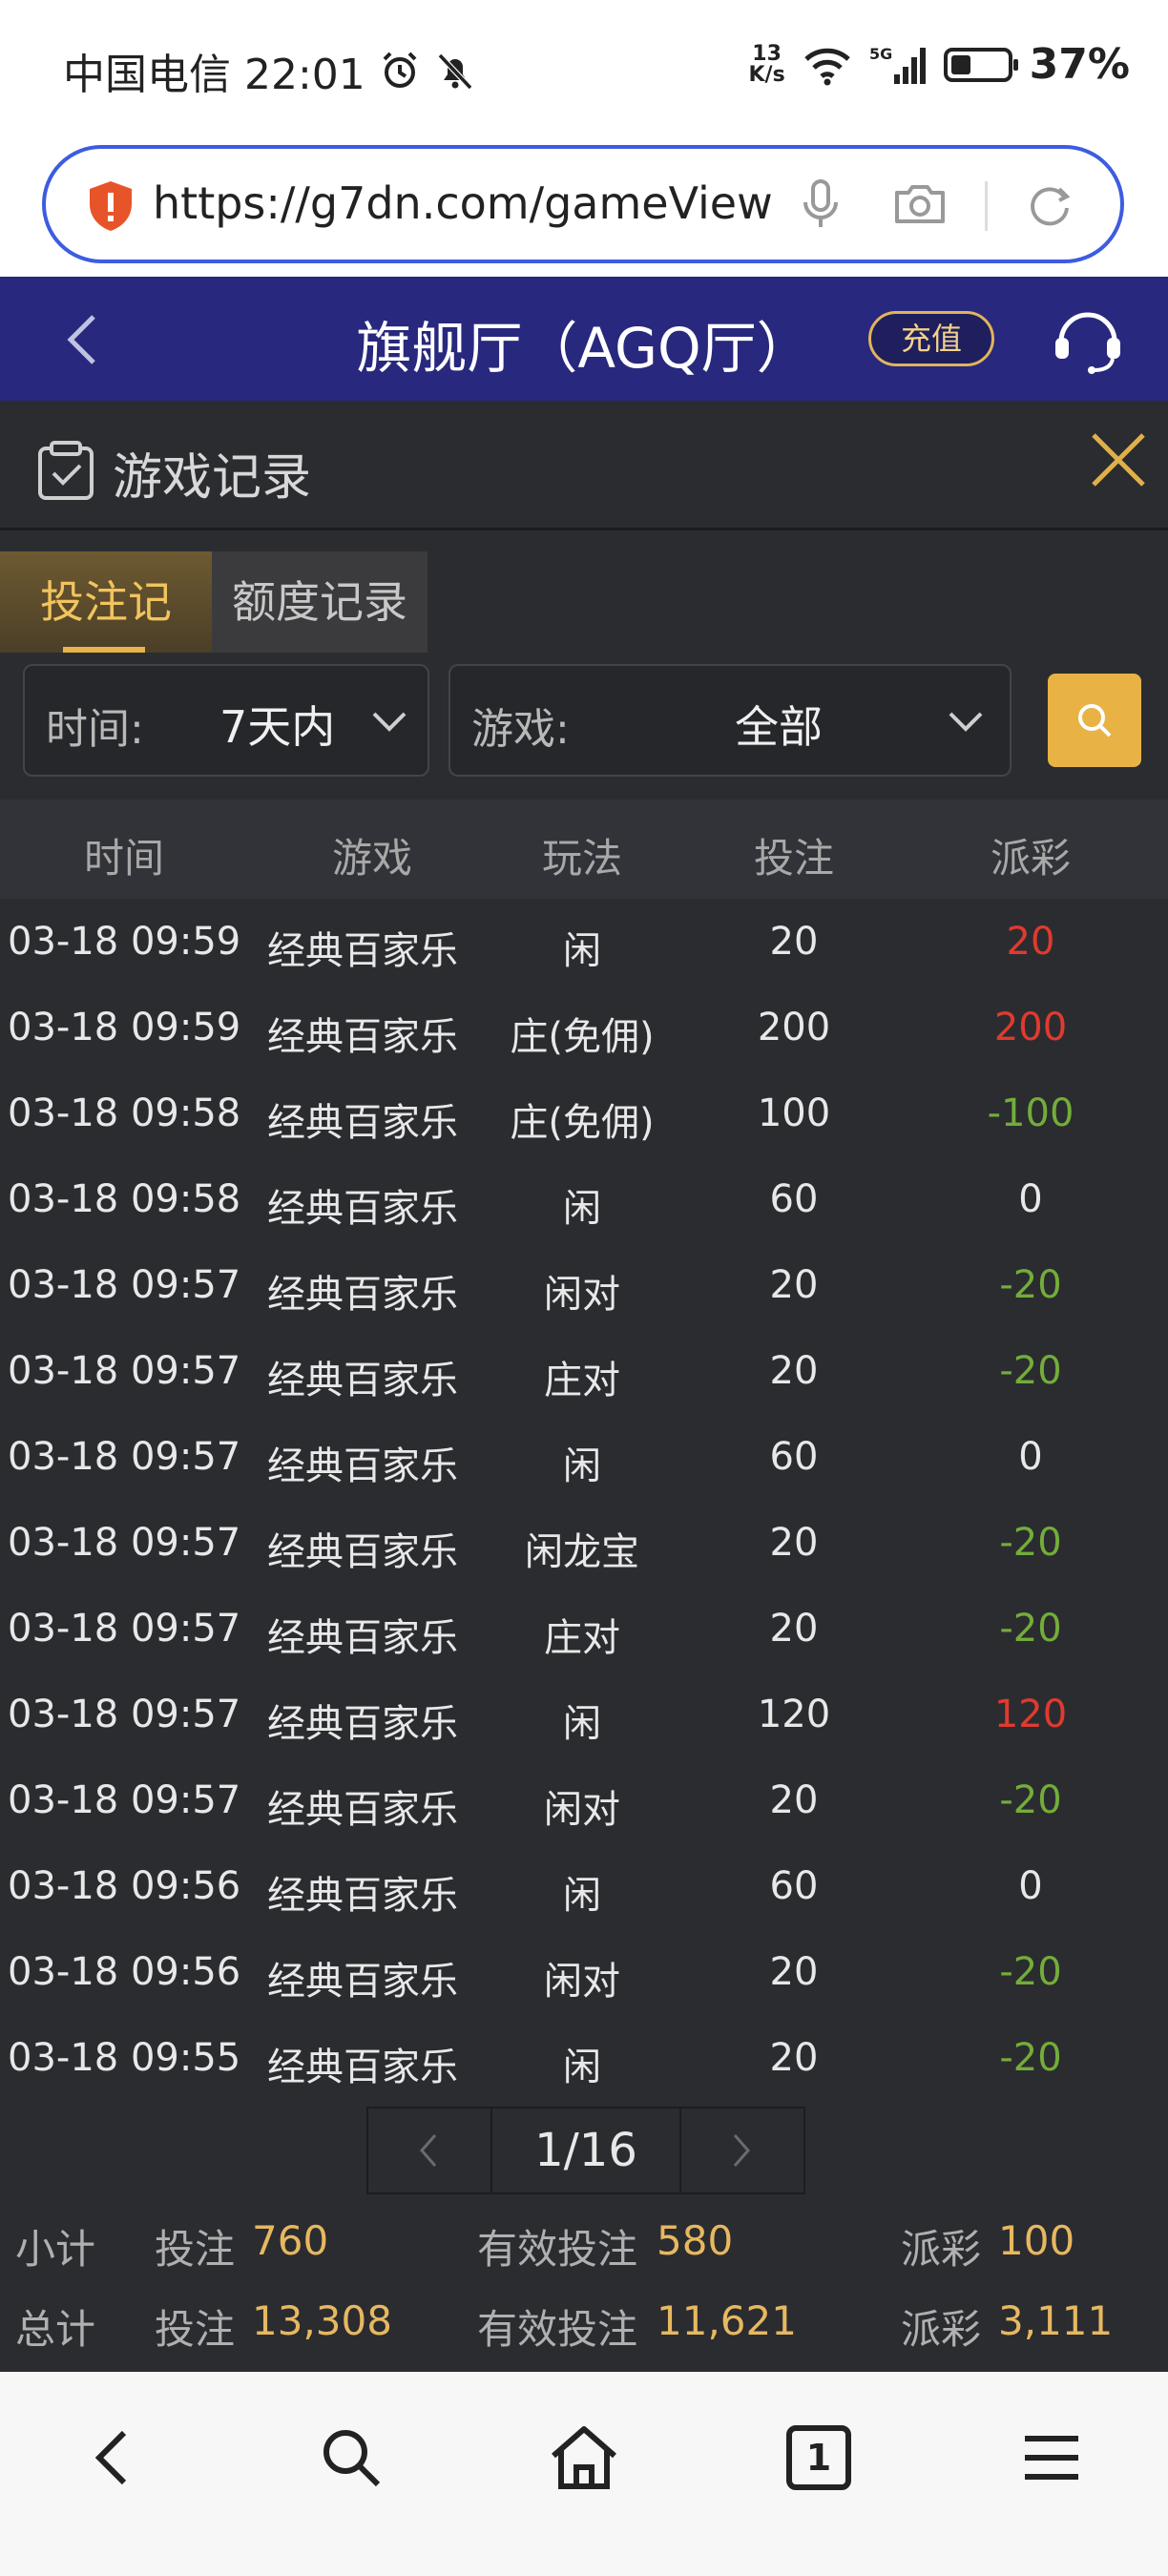 The image size is (1168, 2576). What do you see at coordinates (124, 1199) in the screenshot?
I see `row-time: 03-18 09:58` at bounding box center [124, 1199].